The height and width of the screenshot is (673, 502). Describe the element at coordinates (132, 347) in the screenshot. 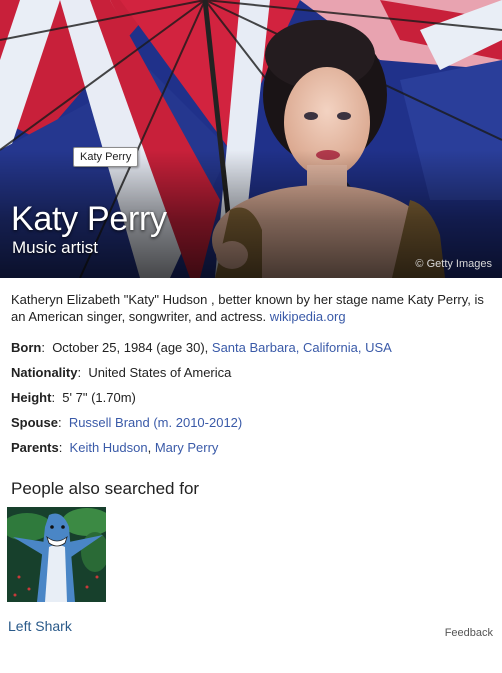

I see `fact-value: October 25, 1984 (age 30),` at that location.